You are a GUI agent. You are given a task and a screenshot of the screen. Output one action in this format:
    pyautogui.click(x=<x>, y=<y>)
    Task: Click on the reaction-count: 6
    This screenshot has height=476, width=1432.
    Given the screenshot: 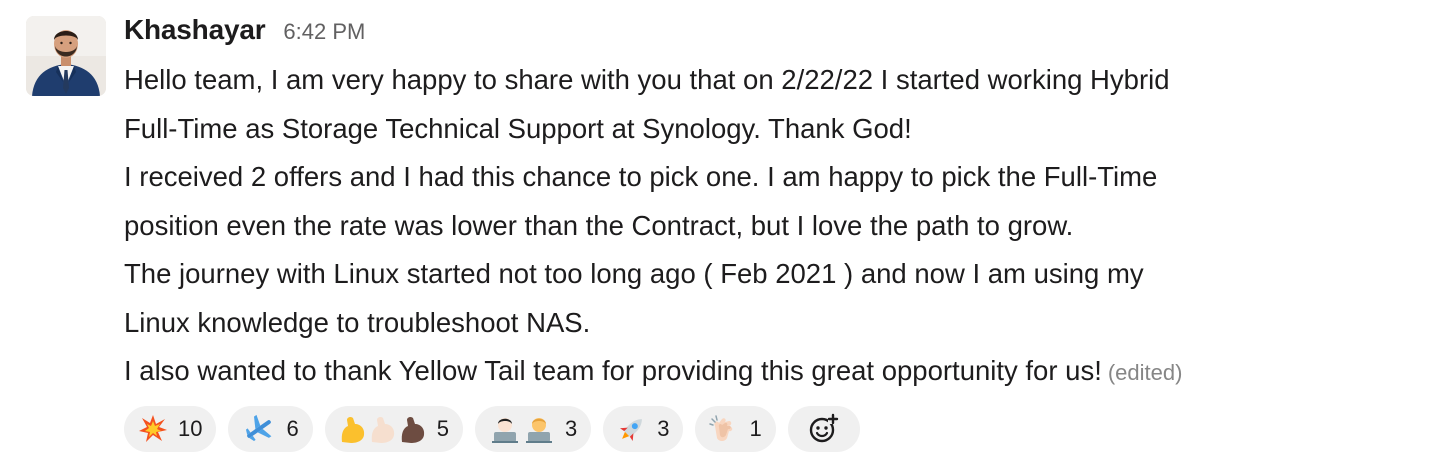 What is the action you would take?
    pyautogui.click(x=292, y=428)
    